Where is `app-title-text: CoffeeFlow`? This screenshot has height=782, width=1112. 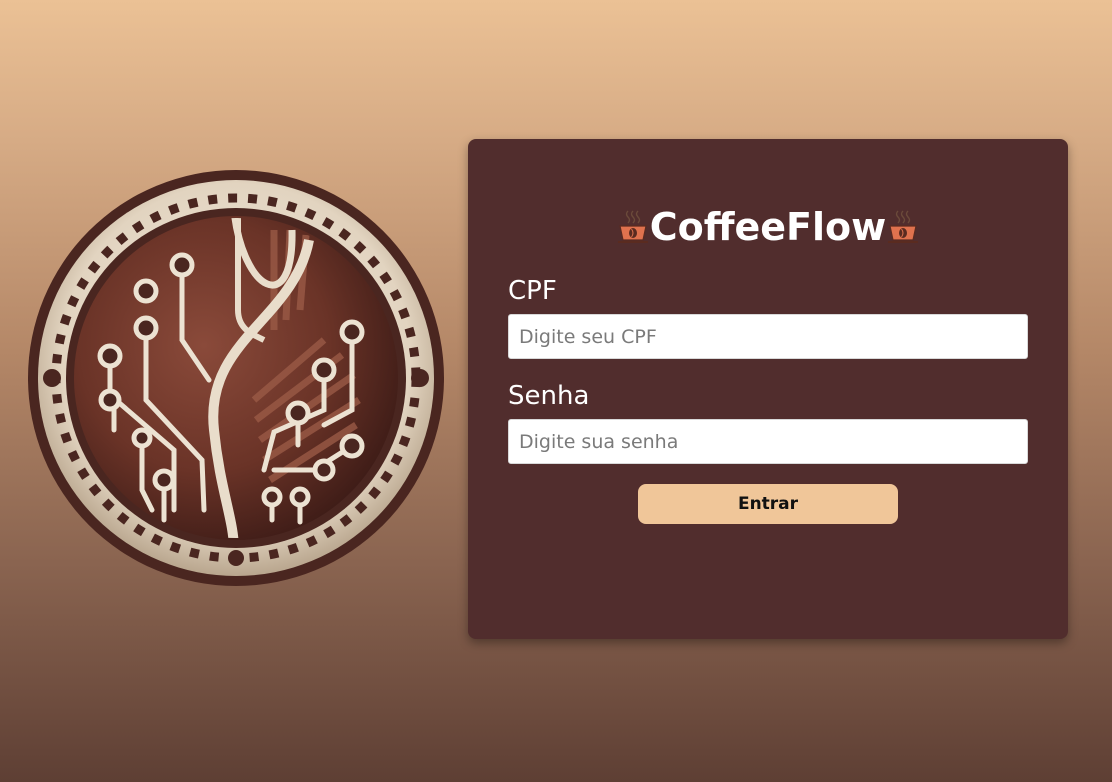 app-title-text: CoffeeFlow is located at coordinates (768, 227).